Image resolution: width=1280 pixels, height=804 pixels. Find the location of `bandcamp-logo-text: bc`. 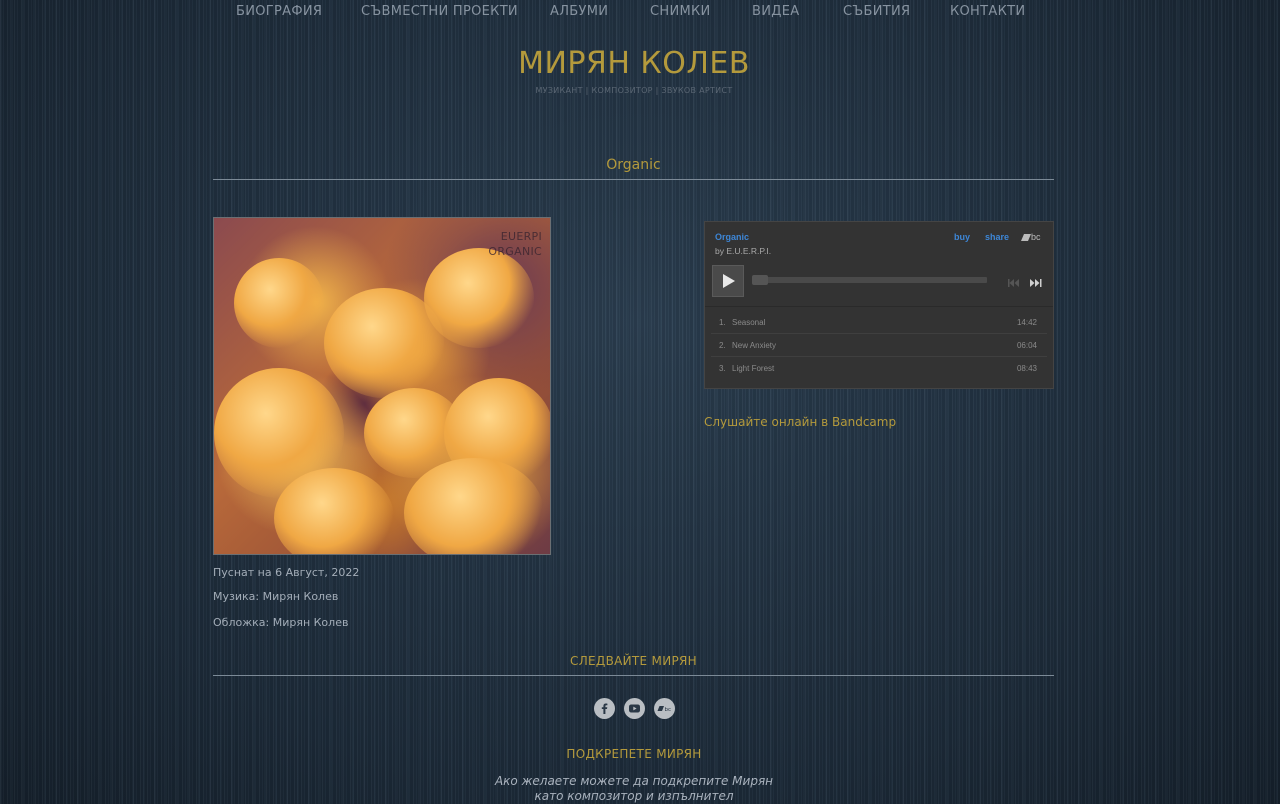

bandcamp-logo-text: bc is located at coordinates (1036, 237).